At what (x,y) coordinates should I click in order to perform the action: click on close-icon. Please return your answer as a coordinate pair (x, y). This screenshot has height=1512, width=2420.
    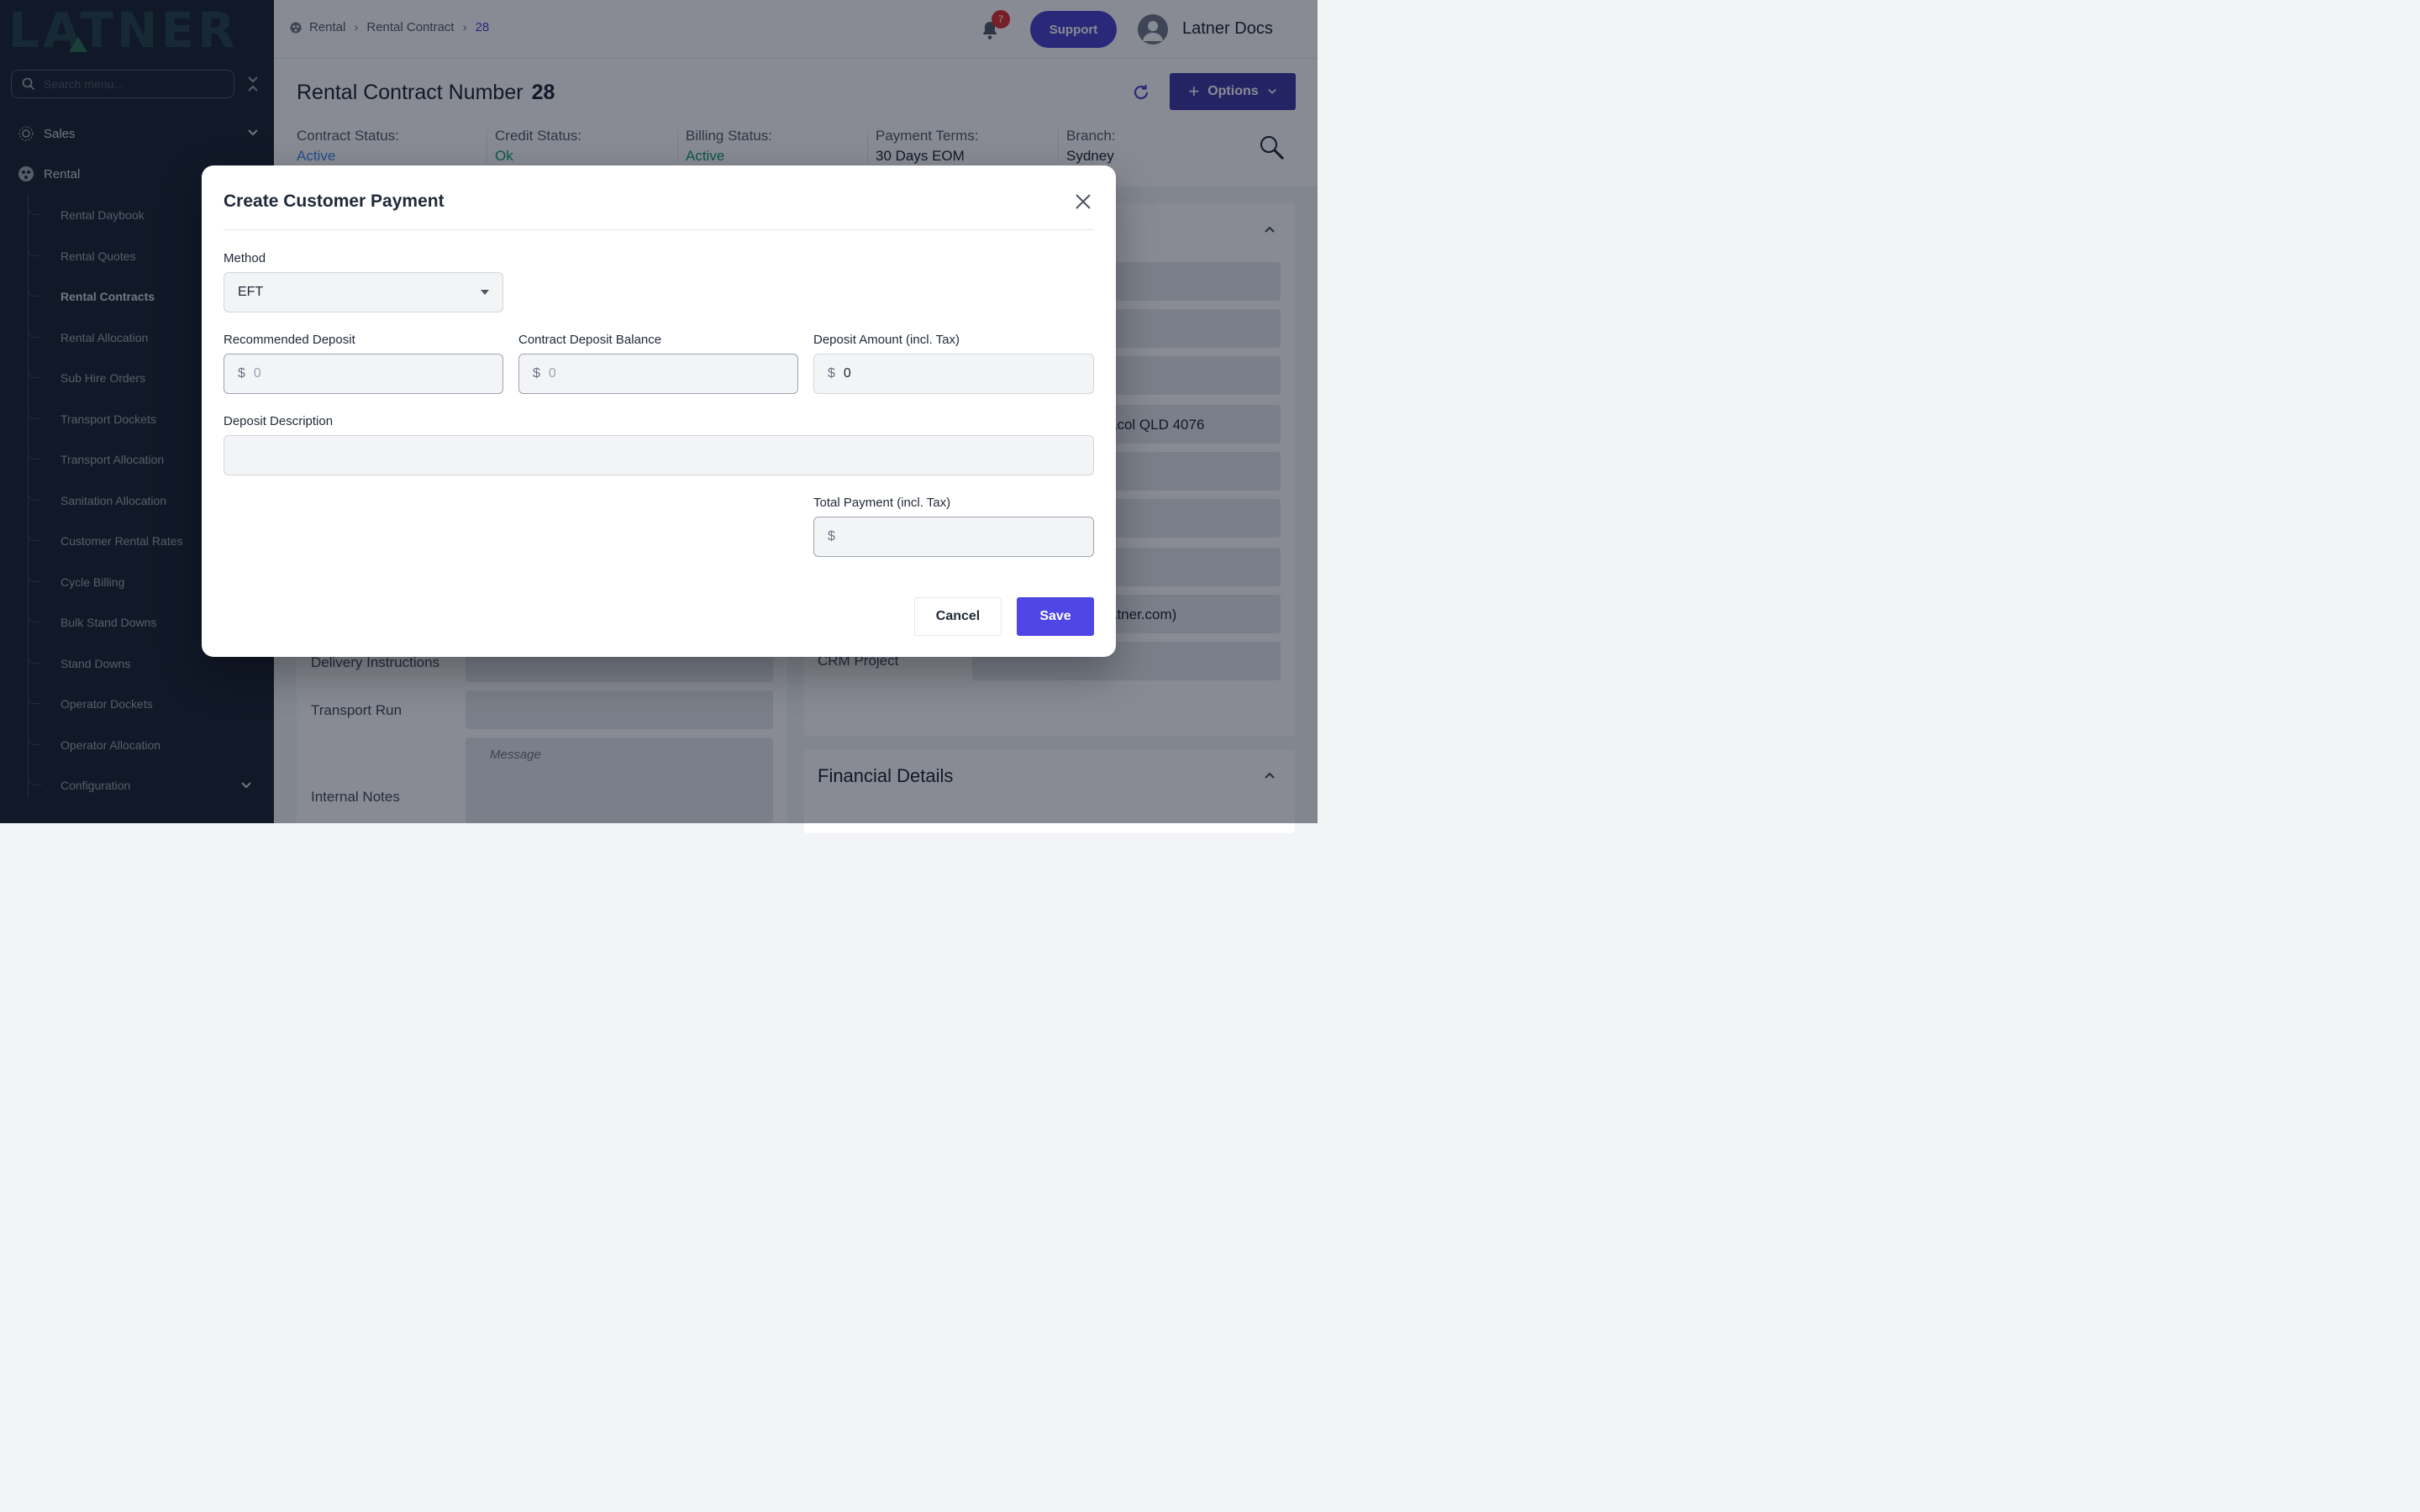
    Looking at the image, I should click on (1083, 201).